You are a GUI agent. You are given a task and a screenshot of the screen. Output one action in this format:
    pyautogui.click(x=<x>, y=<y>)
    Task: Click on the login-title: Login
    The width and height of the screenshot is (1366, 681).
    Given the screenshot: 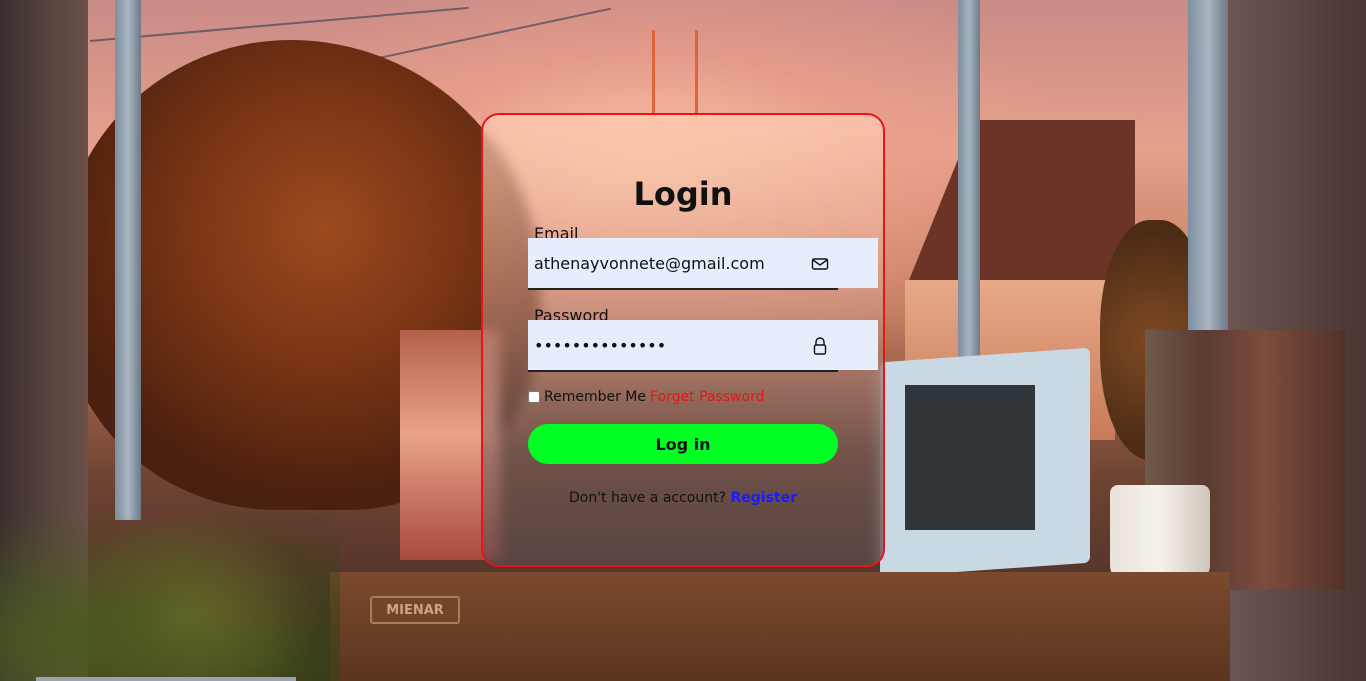 What is the action you would take?
    pyautogui.click(x=683, y=194)
    